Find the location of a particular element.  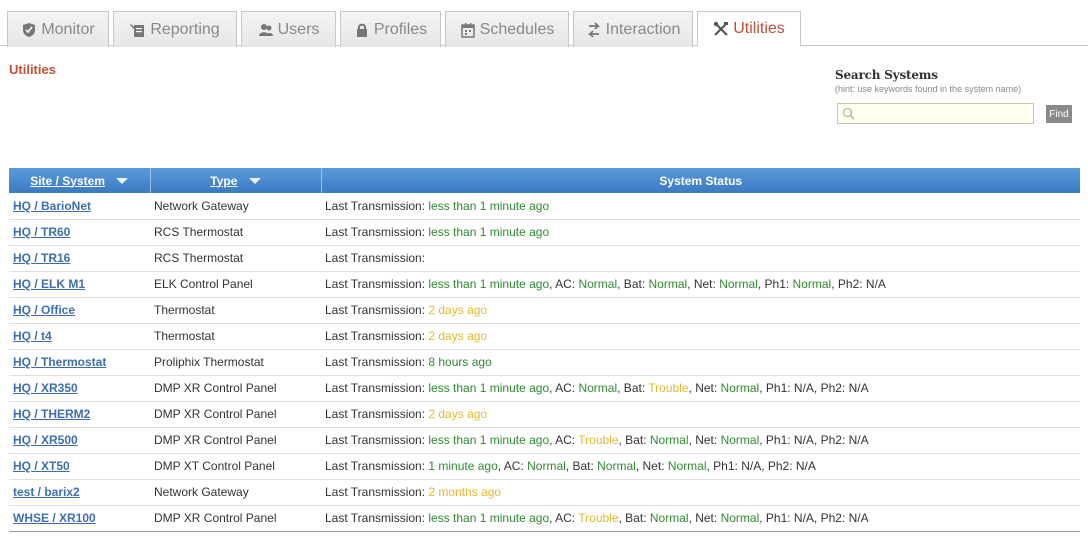

site-system-link: HQ / Office is located at coordinates (44, 310).